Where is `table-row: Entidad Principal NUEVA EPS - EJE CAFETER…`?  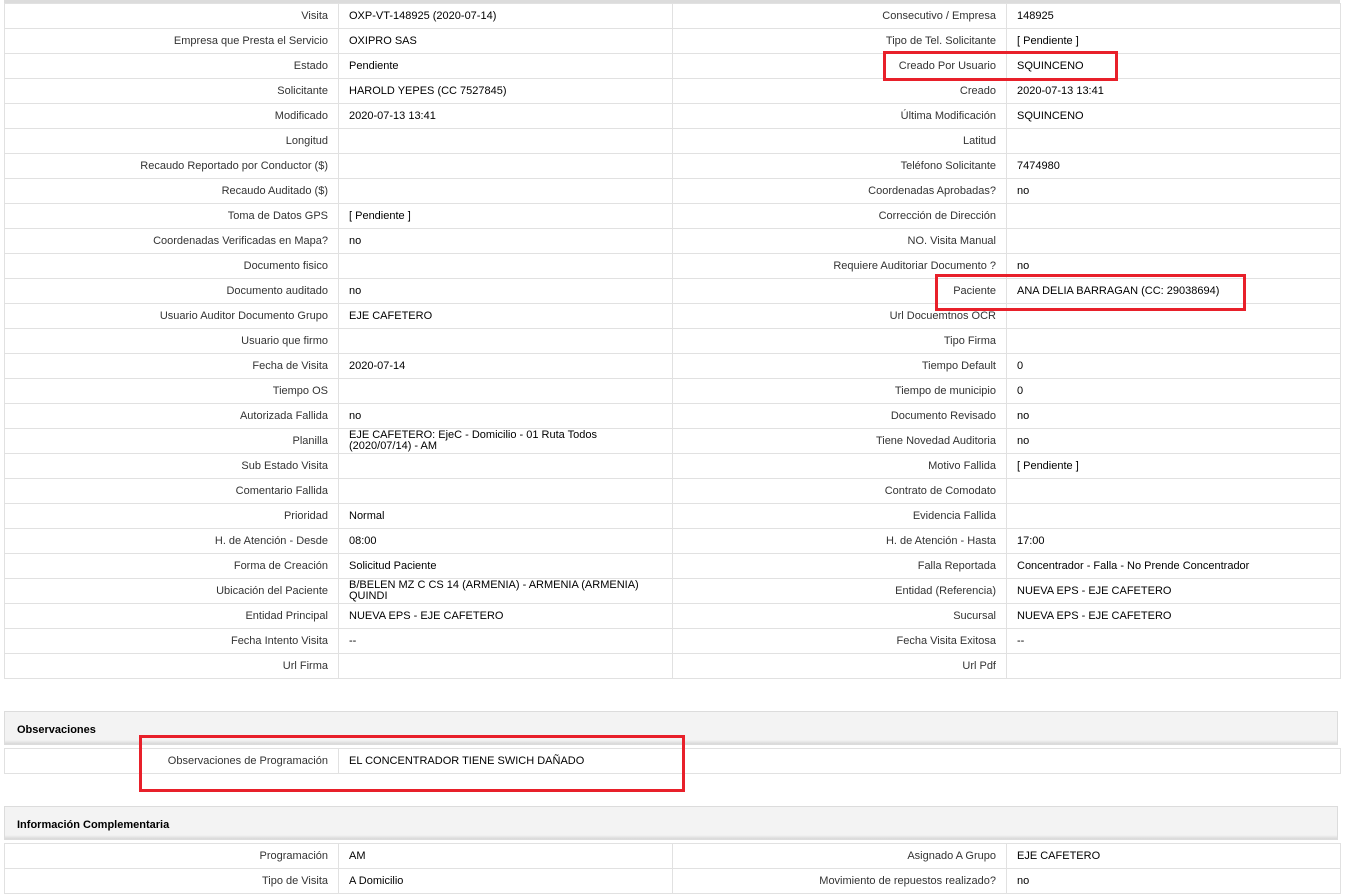
table-row: Entidad Principal NUEVA EPS - EJE CAFETER… is located at coordinates (672, 616).